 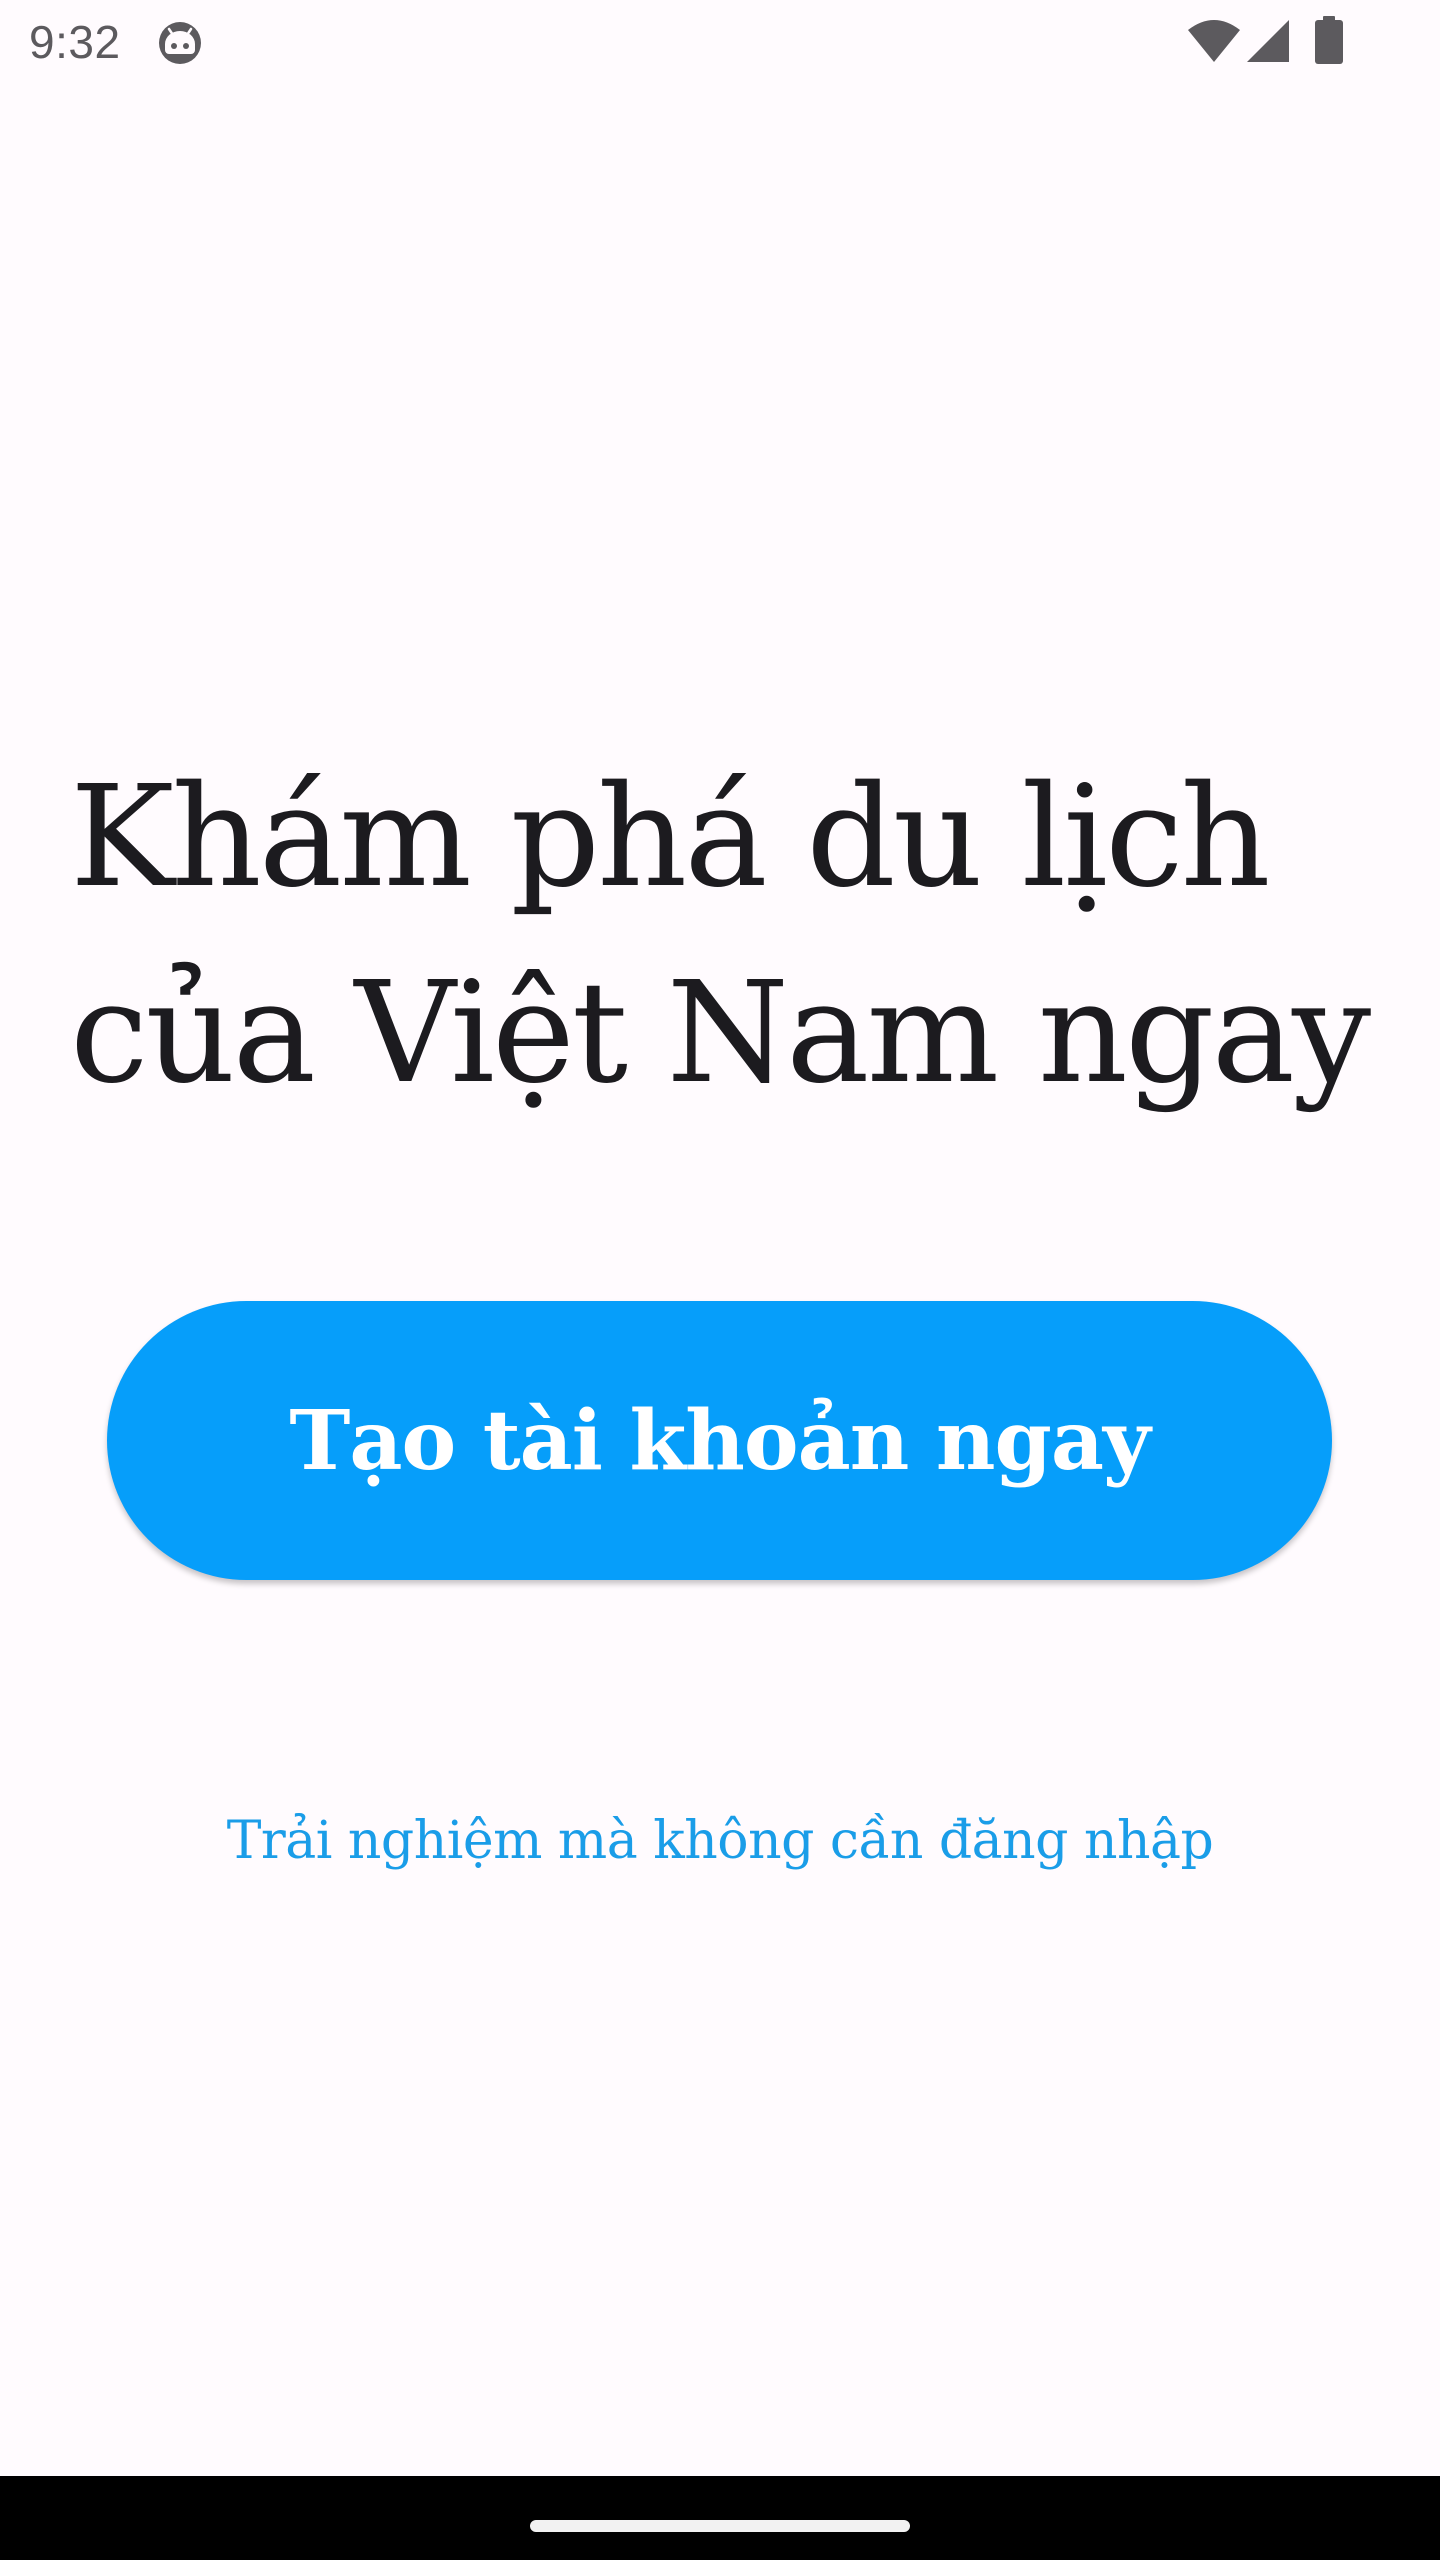 What do you see at coordinates (1214, 41) in the screenshot?
I see `wifi-icon` at bounding box center [1214, 41].